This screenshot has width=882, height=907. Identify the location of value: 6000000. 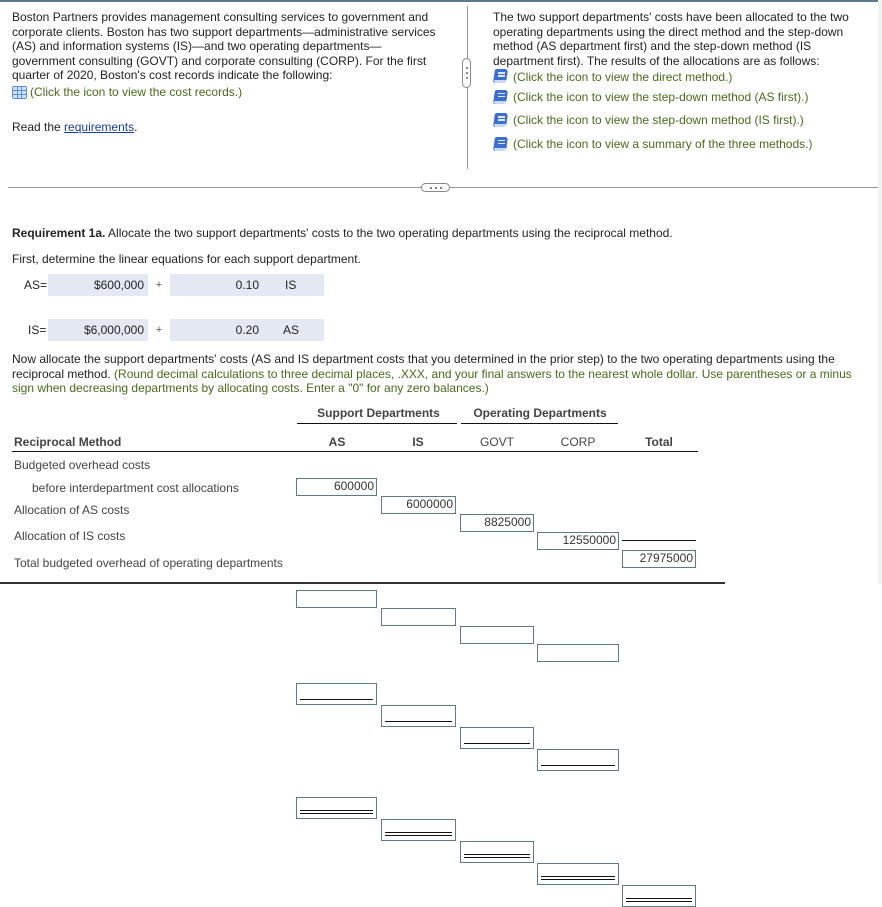
(429, 504).